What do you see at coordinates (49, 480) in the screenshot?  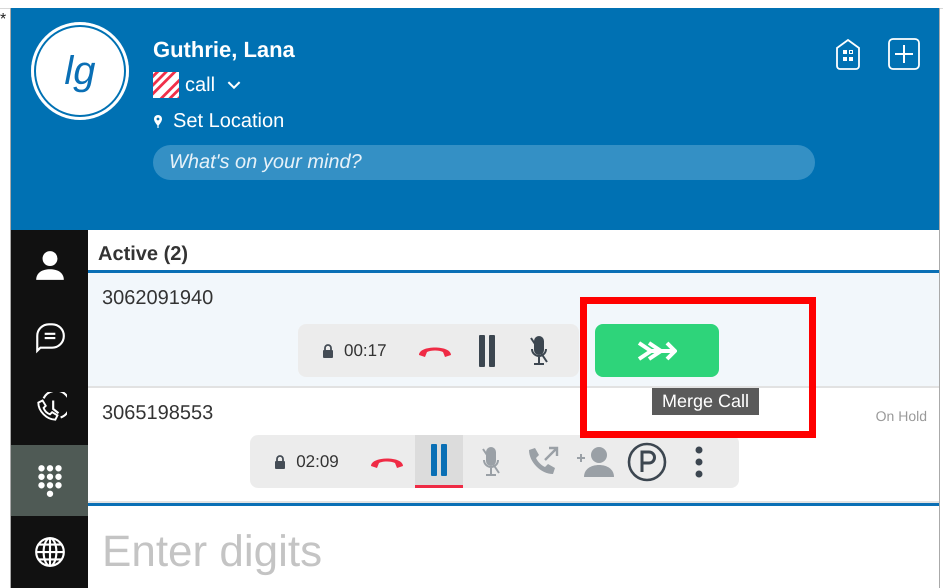 I see `dialpad-tab` at bounding box center [49, 480].